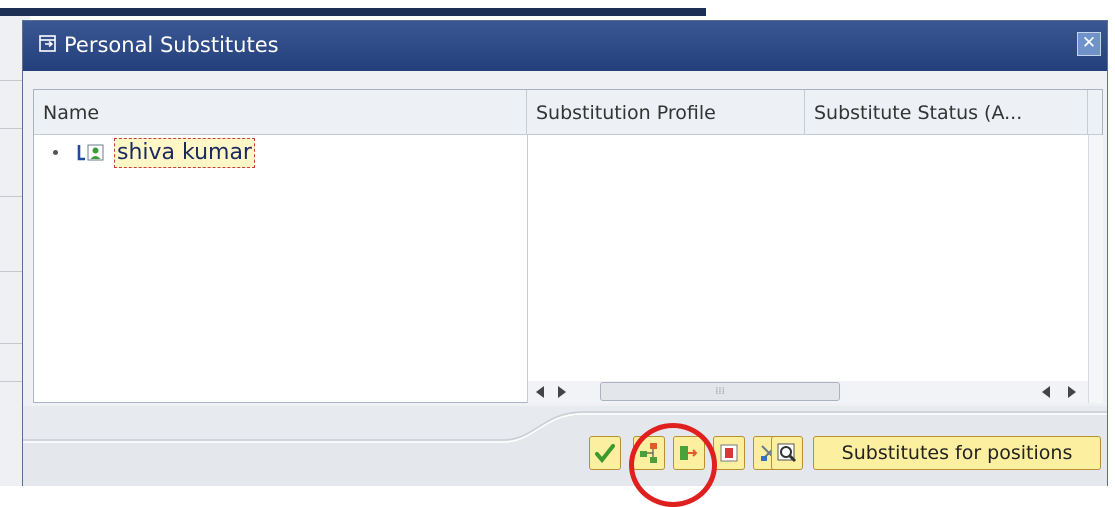  Describe the element at coordinates (1095, 269) in the screenshot. I see `vertical-scrollbar-track` at that location.